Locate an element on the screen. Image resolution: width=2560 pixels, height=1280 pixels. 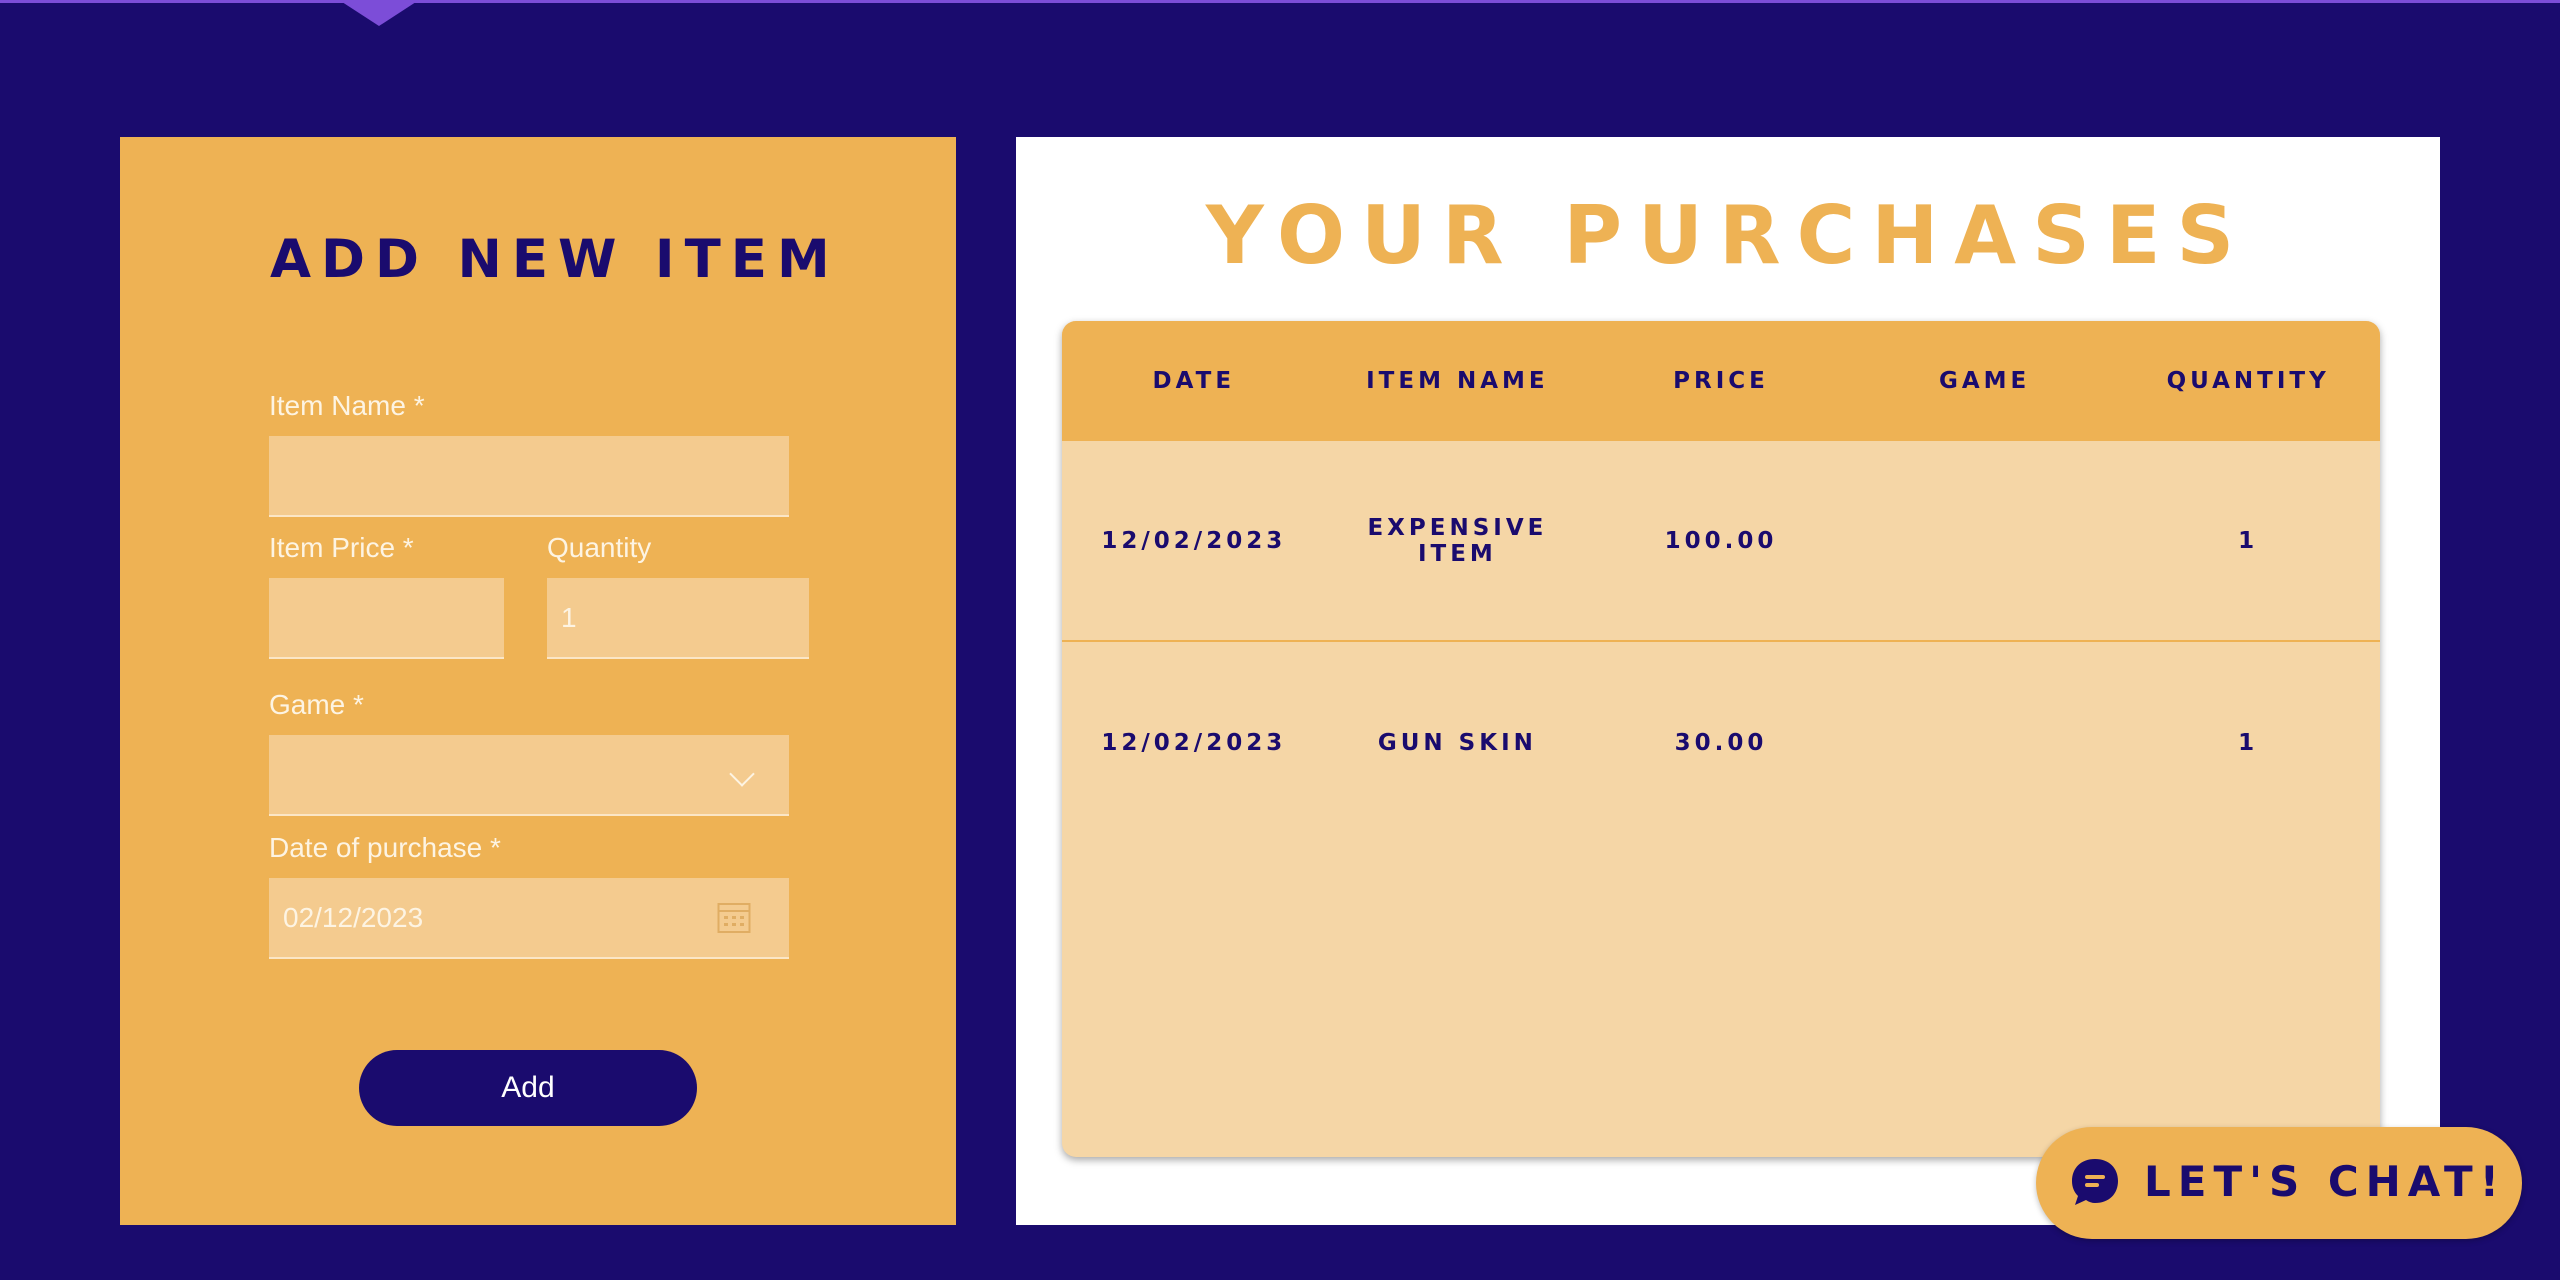
item-name-input is located at coordinates (529, 476).